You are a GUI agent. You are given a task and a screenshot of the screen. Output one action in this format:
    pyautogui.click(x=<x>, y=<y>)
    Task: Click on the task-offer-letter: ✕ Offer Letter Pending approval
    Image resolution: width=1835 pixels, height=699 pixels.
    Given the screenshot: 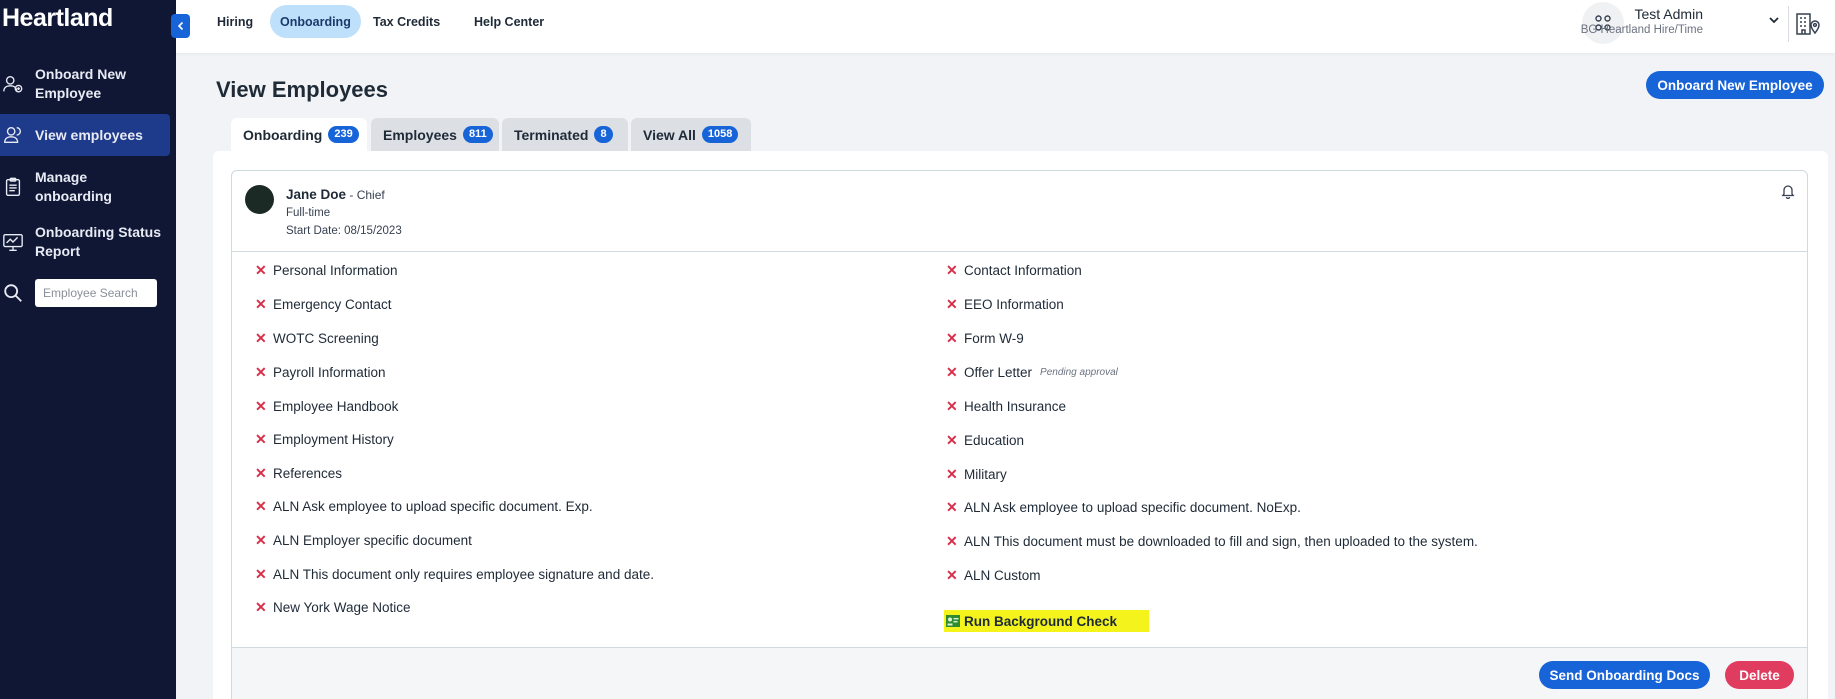 What is the action you would take?
    pyautogui.click(x=1032, y=372)
    